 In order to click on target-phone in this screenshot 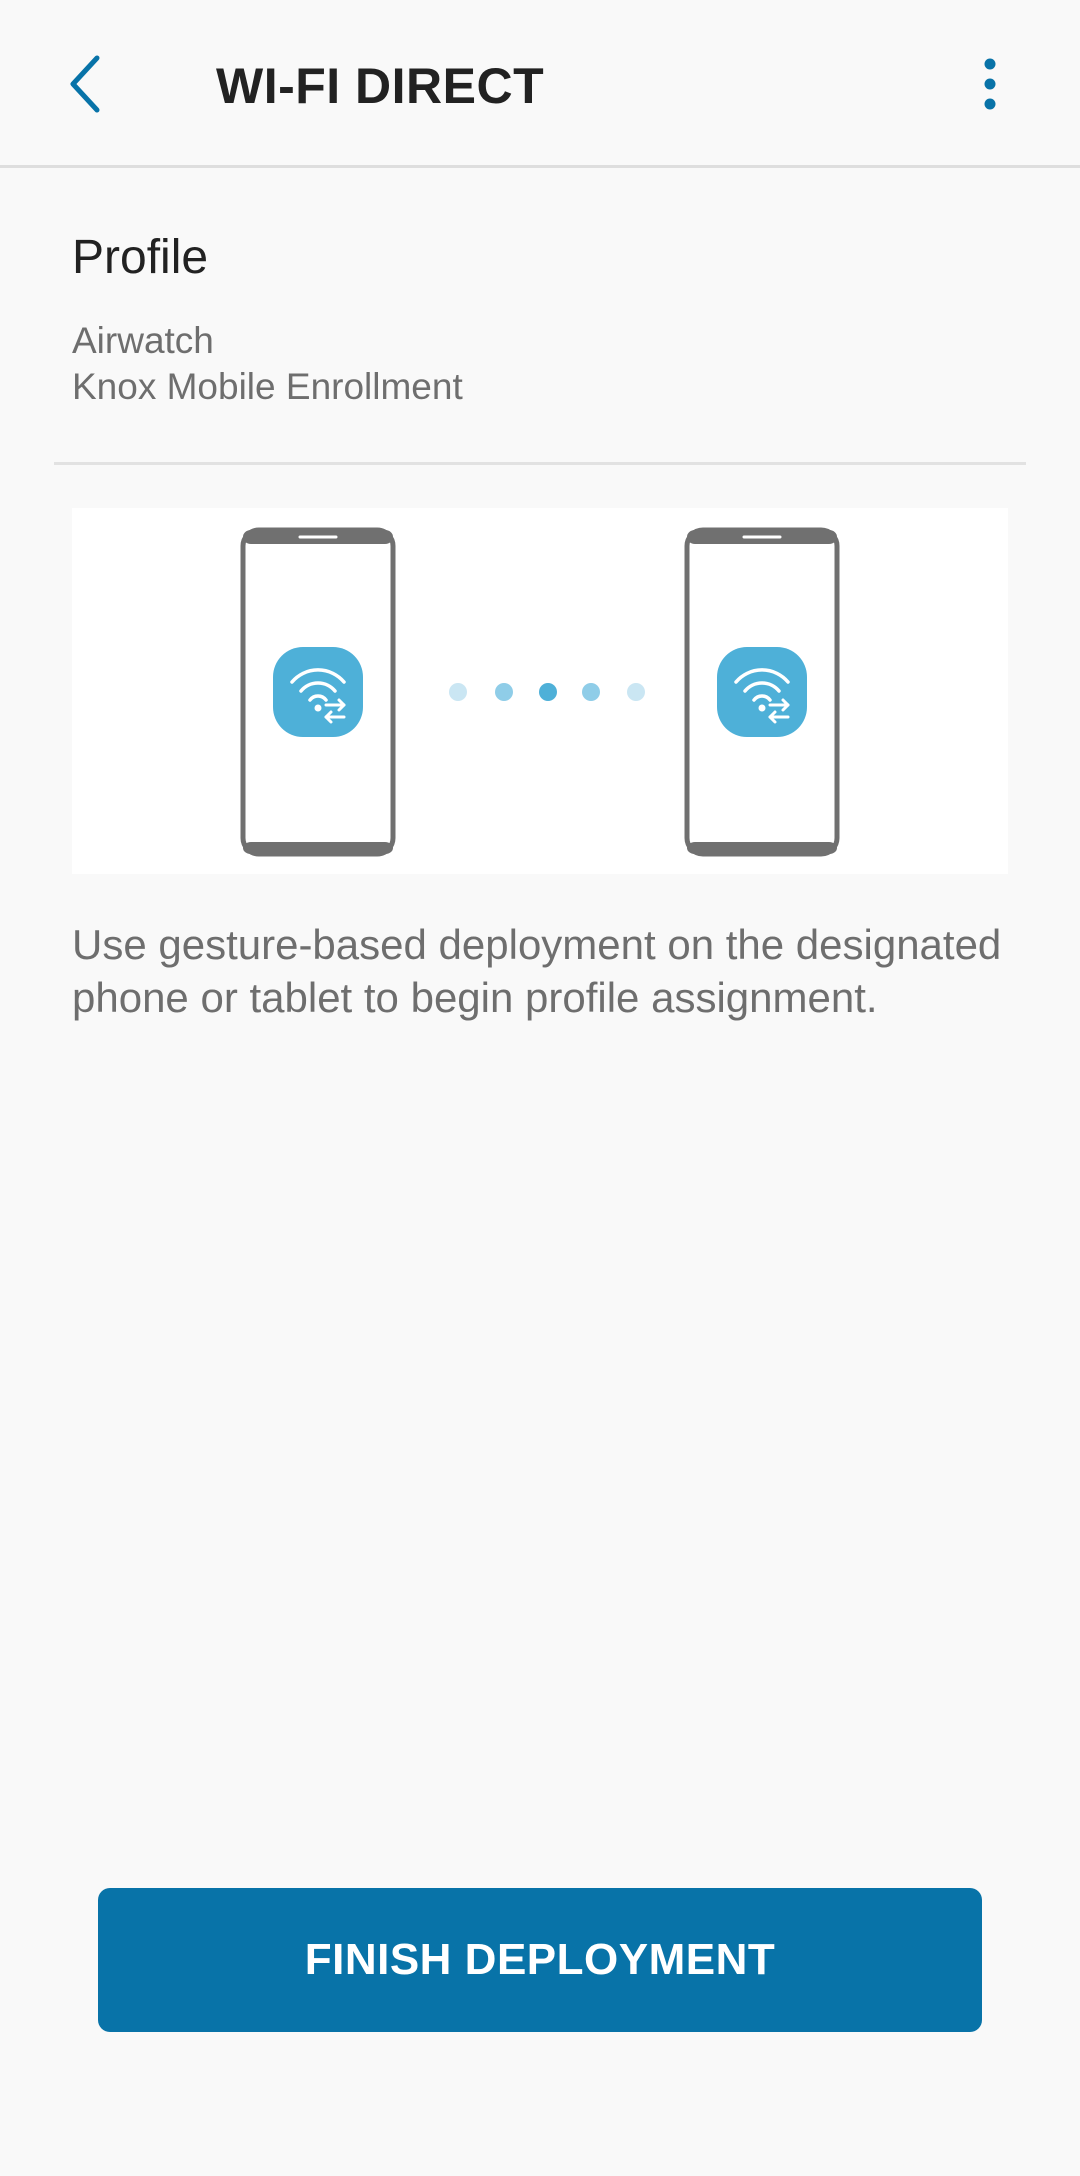, I will do `click(762, 692)`.